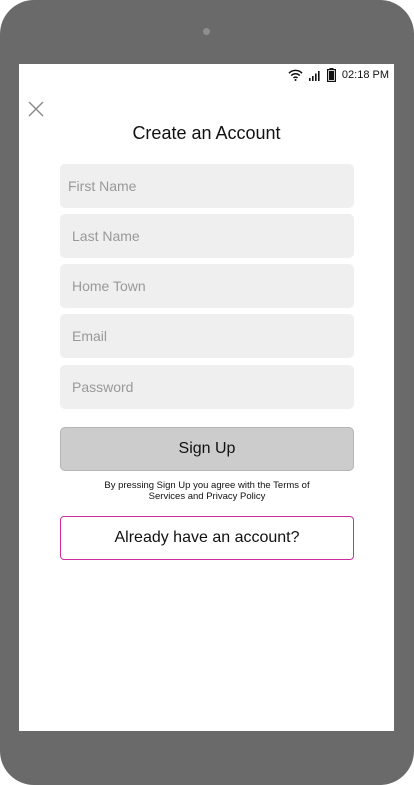  What do you see at coordinates (207, 538) in the screenshot?
I see `already-have-account-button: Already have an account?` at bounding box center [207, 538].